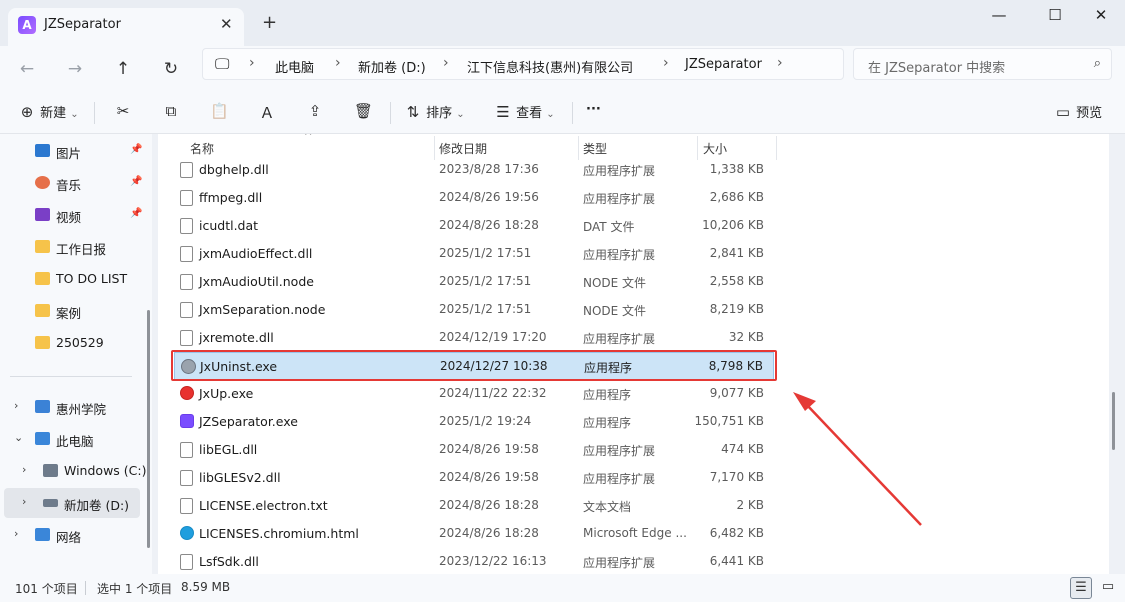  Describe the element at coordinates (219, 113) in the screenshot. I see `paste-button: 📋` at that location.